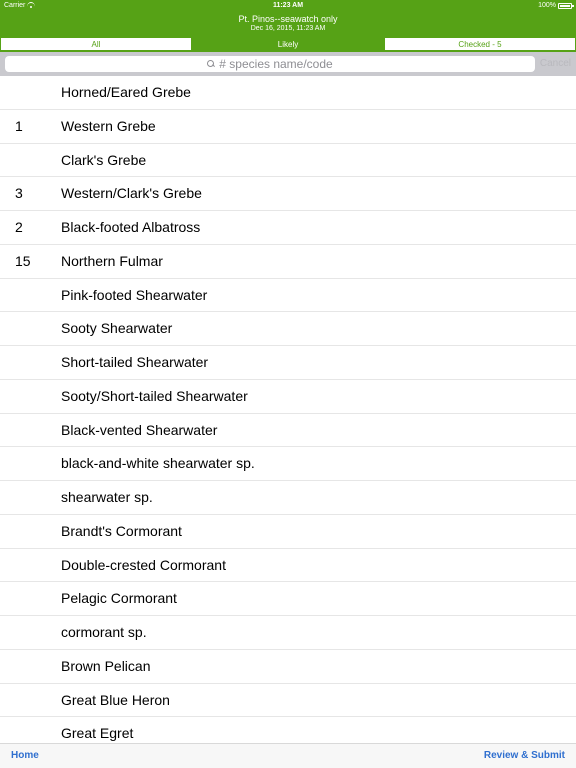 The width and height of the screenshot is (576, 768). Describe the element at coordinates (19, 193) in the screenshot. I see `species-count: 3` at that location.